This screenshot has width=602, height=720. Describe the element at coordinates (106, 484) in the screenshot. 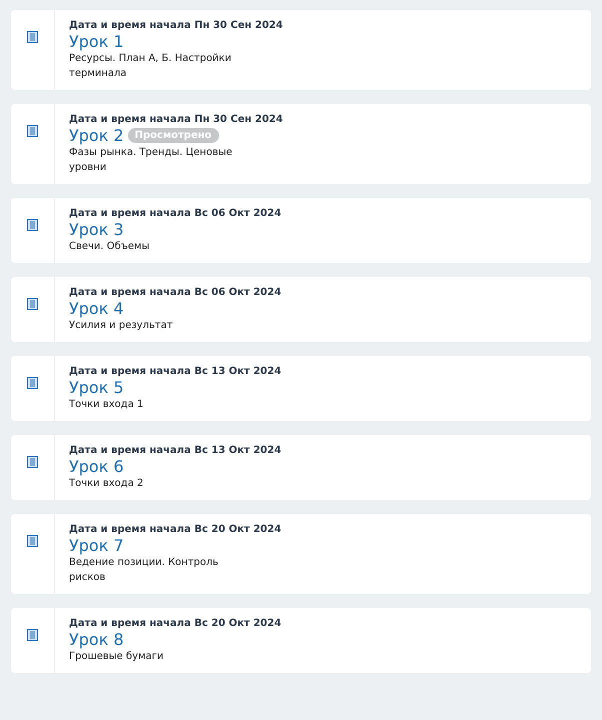

I see `lesson-description: Точки входа 2` at that location.